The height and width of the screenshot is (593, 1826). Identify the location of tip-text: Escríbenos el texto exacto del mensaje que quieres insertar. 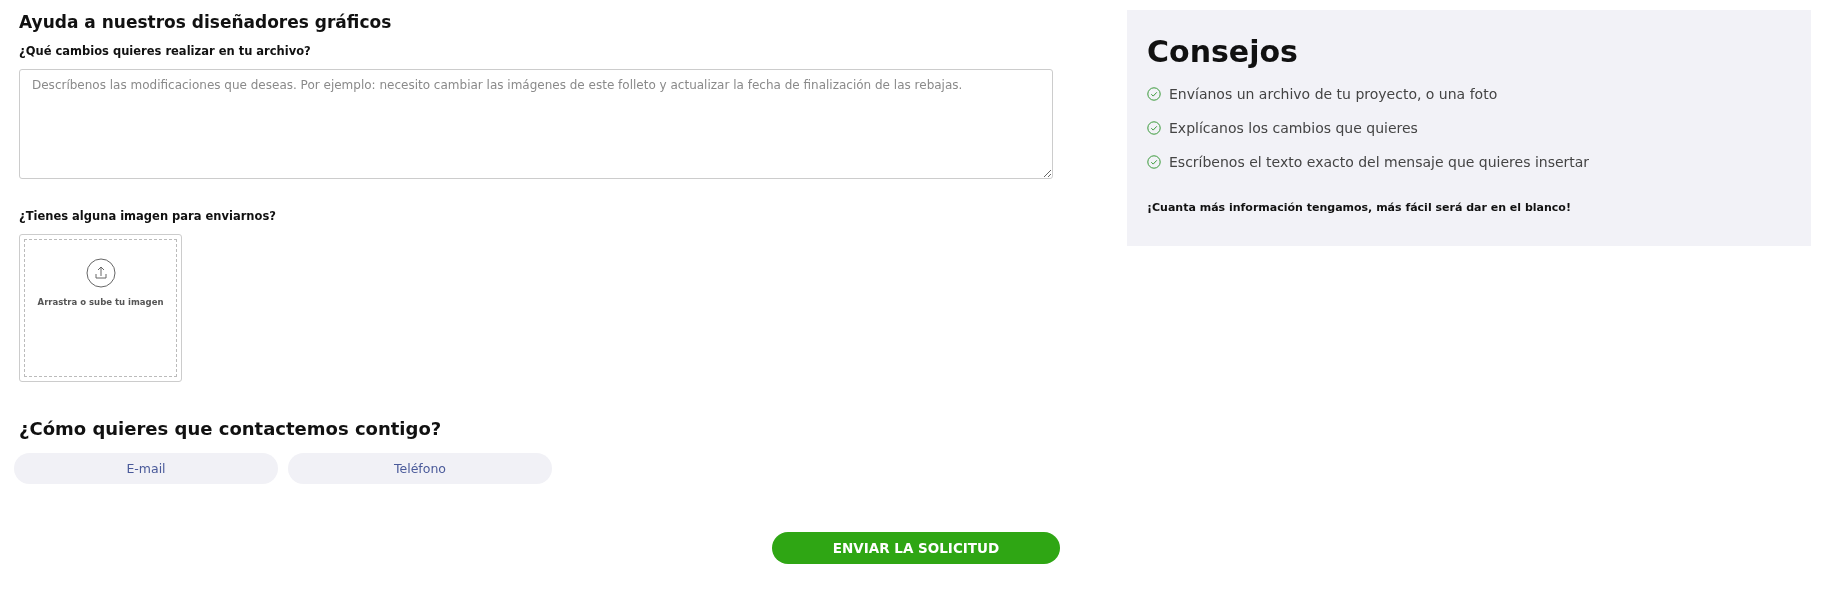
(1379, 162).